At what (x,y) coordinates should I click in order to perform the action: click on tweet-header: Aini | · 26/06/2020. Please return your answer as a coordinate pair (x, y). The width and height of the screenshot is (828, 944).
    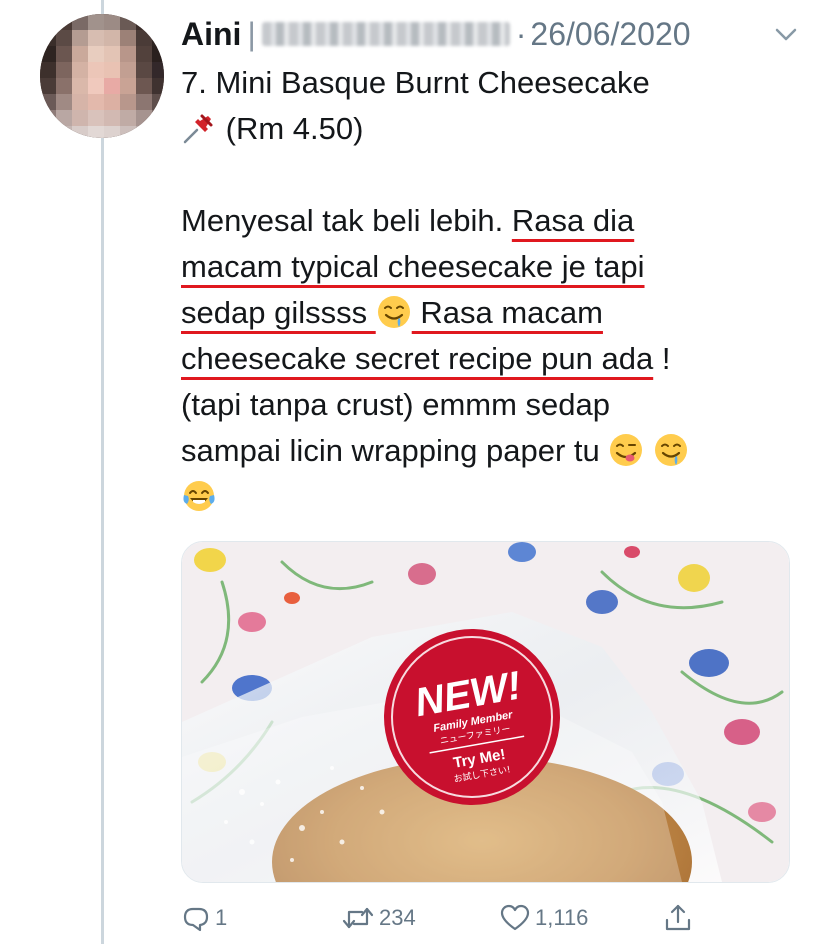
    Looking at the image, I should click on (491, 34).